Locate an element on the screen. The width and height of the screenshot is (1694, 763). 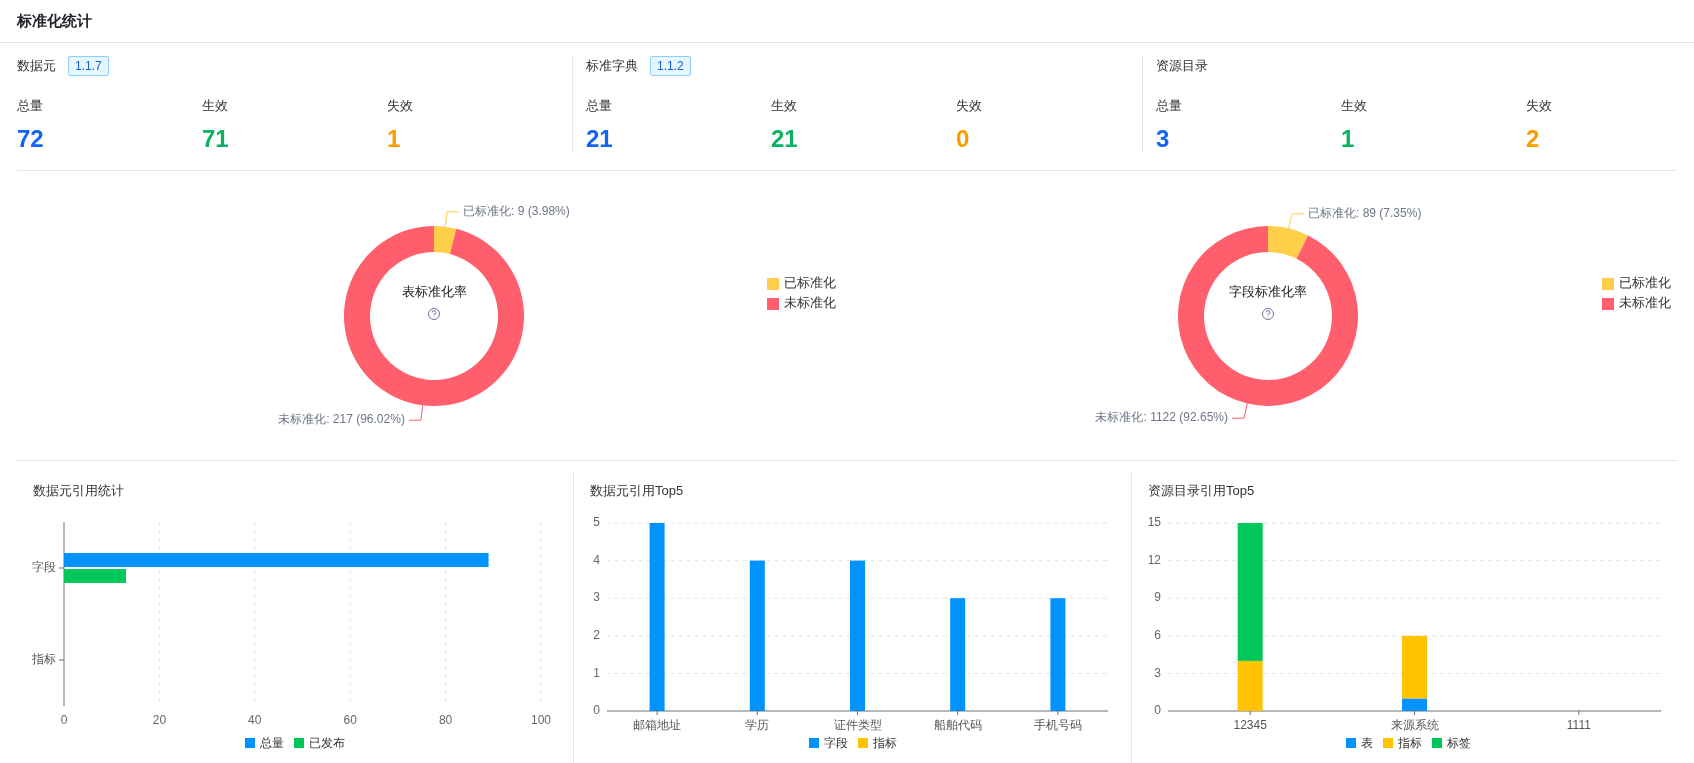
group-title: 标准字典 is located at coordinates (612, 66).